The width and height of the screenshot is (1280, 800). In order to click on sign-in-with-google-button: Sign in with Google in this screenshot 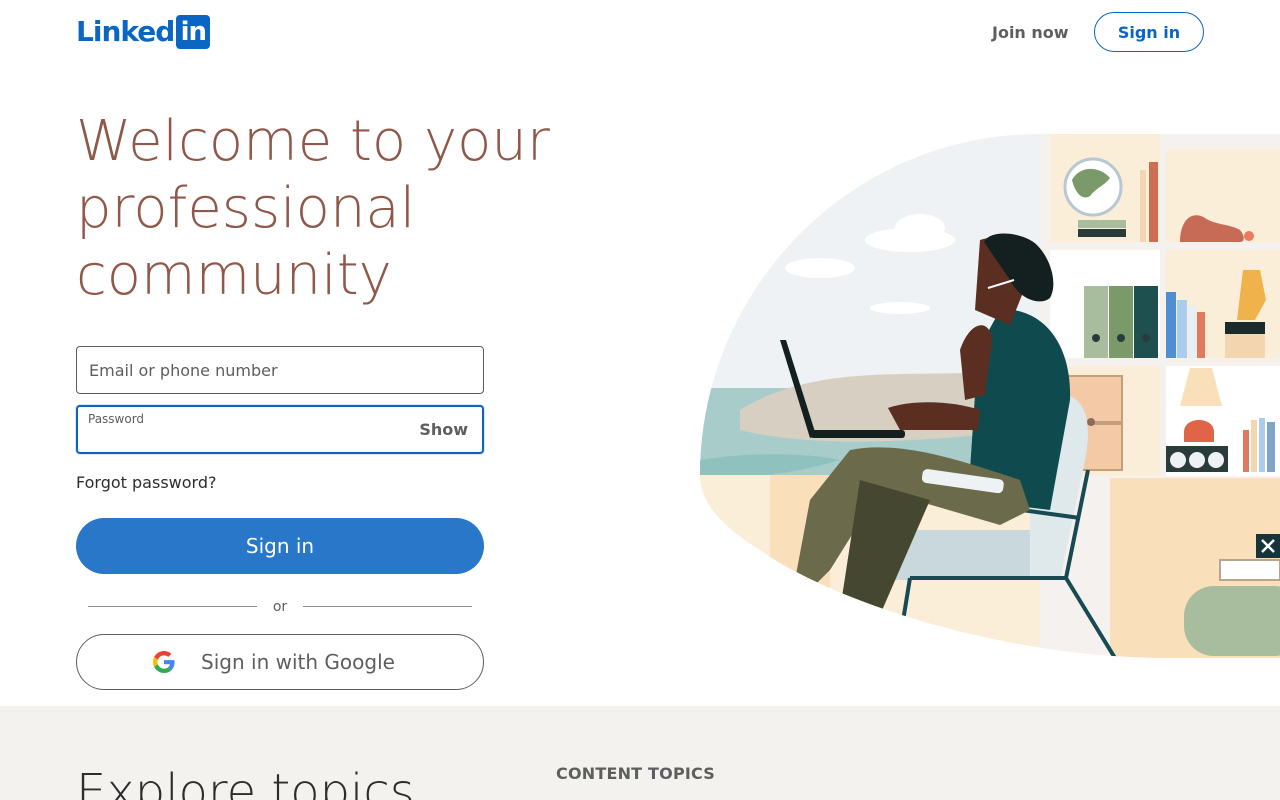, I will do `click(280, 662)`.